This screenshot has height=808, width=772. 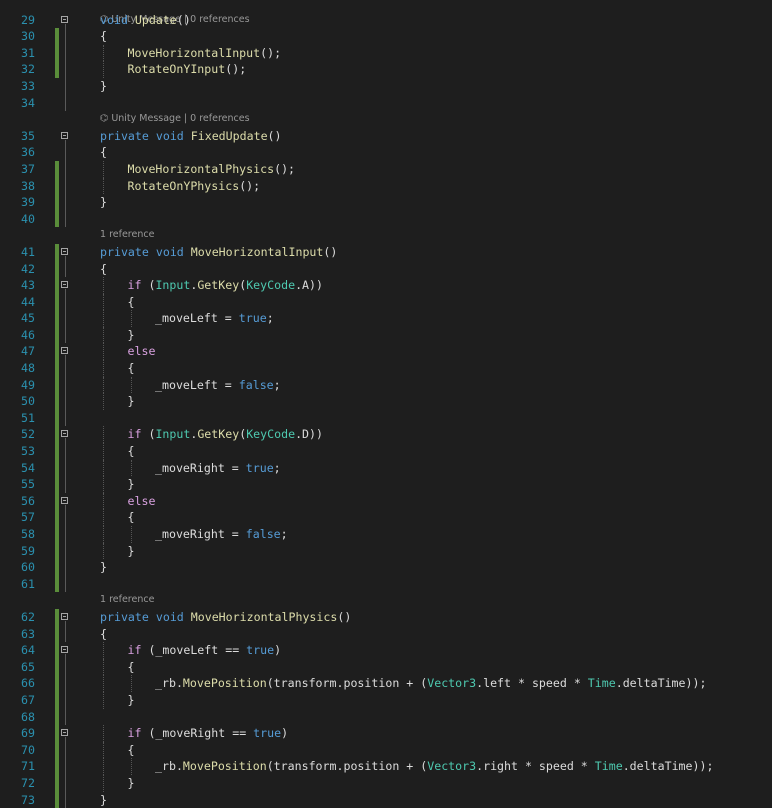 I want to click on code-text: RotateOnYPhysics();, so click(x=194, y=186).